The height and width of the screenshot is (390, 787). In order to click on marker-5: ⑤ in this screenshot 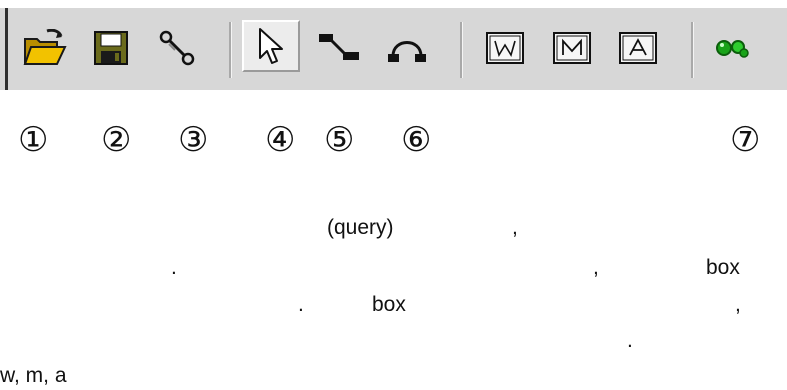, I will do `click(339, 140)`.